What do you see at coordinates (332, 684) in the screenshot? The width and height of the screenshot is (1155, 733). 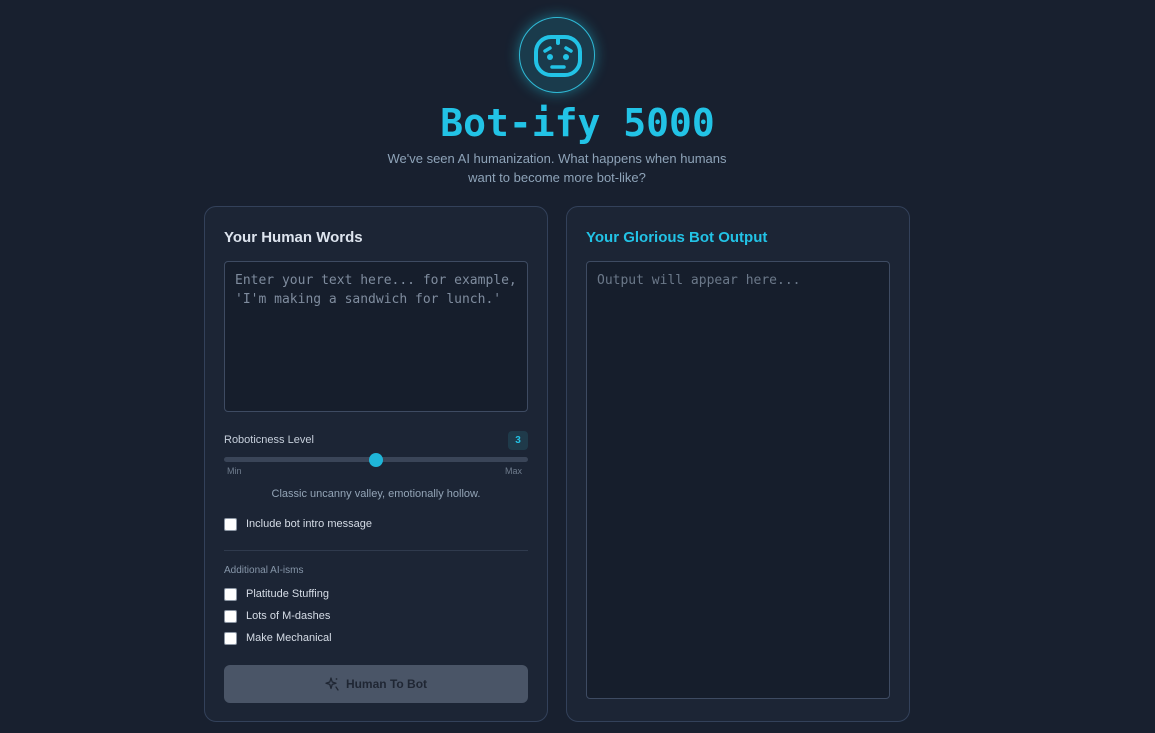 I see `sparkle-icon` at bounding box center [332, 684].